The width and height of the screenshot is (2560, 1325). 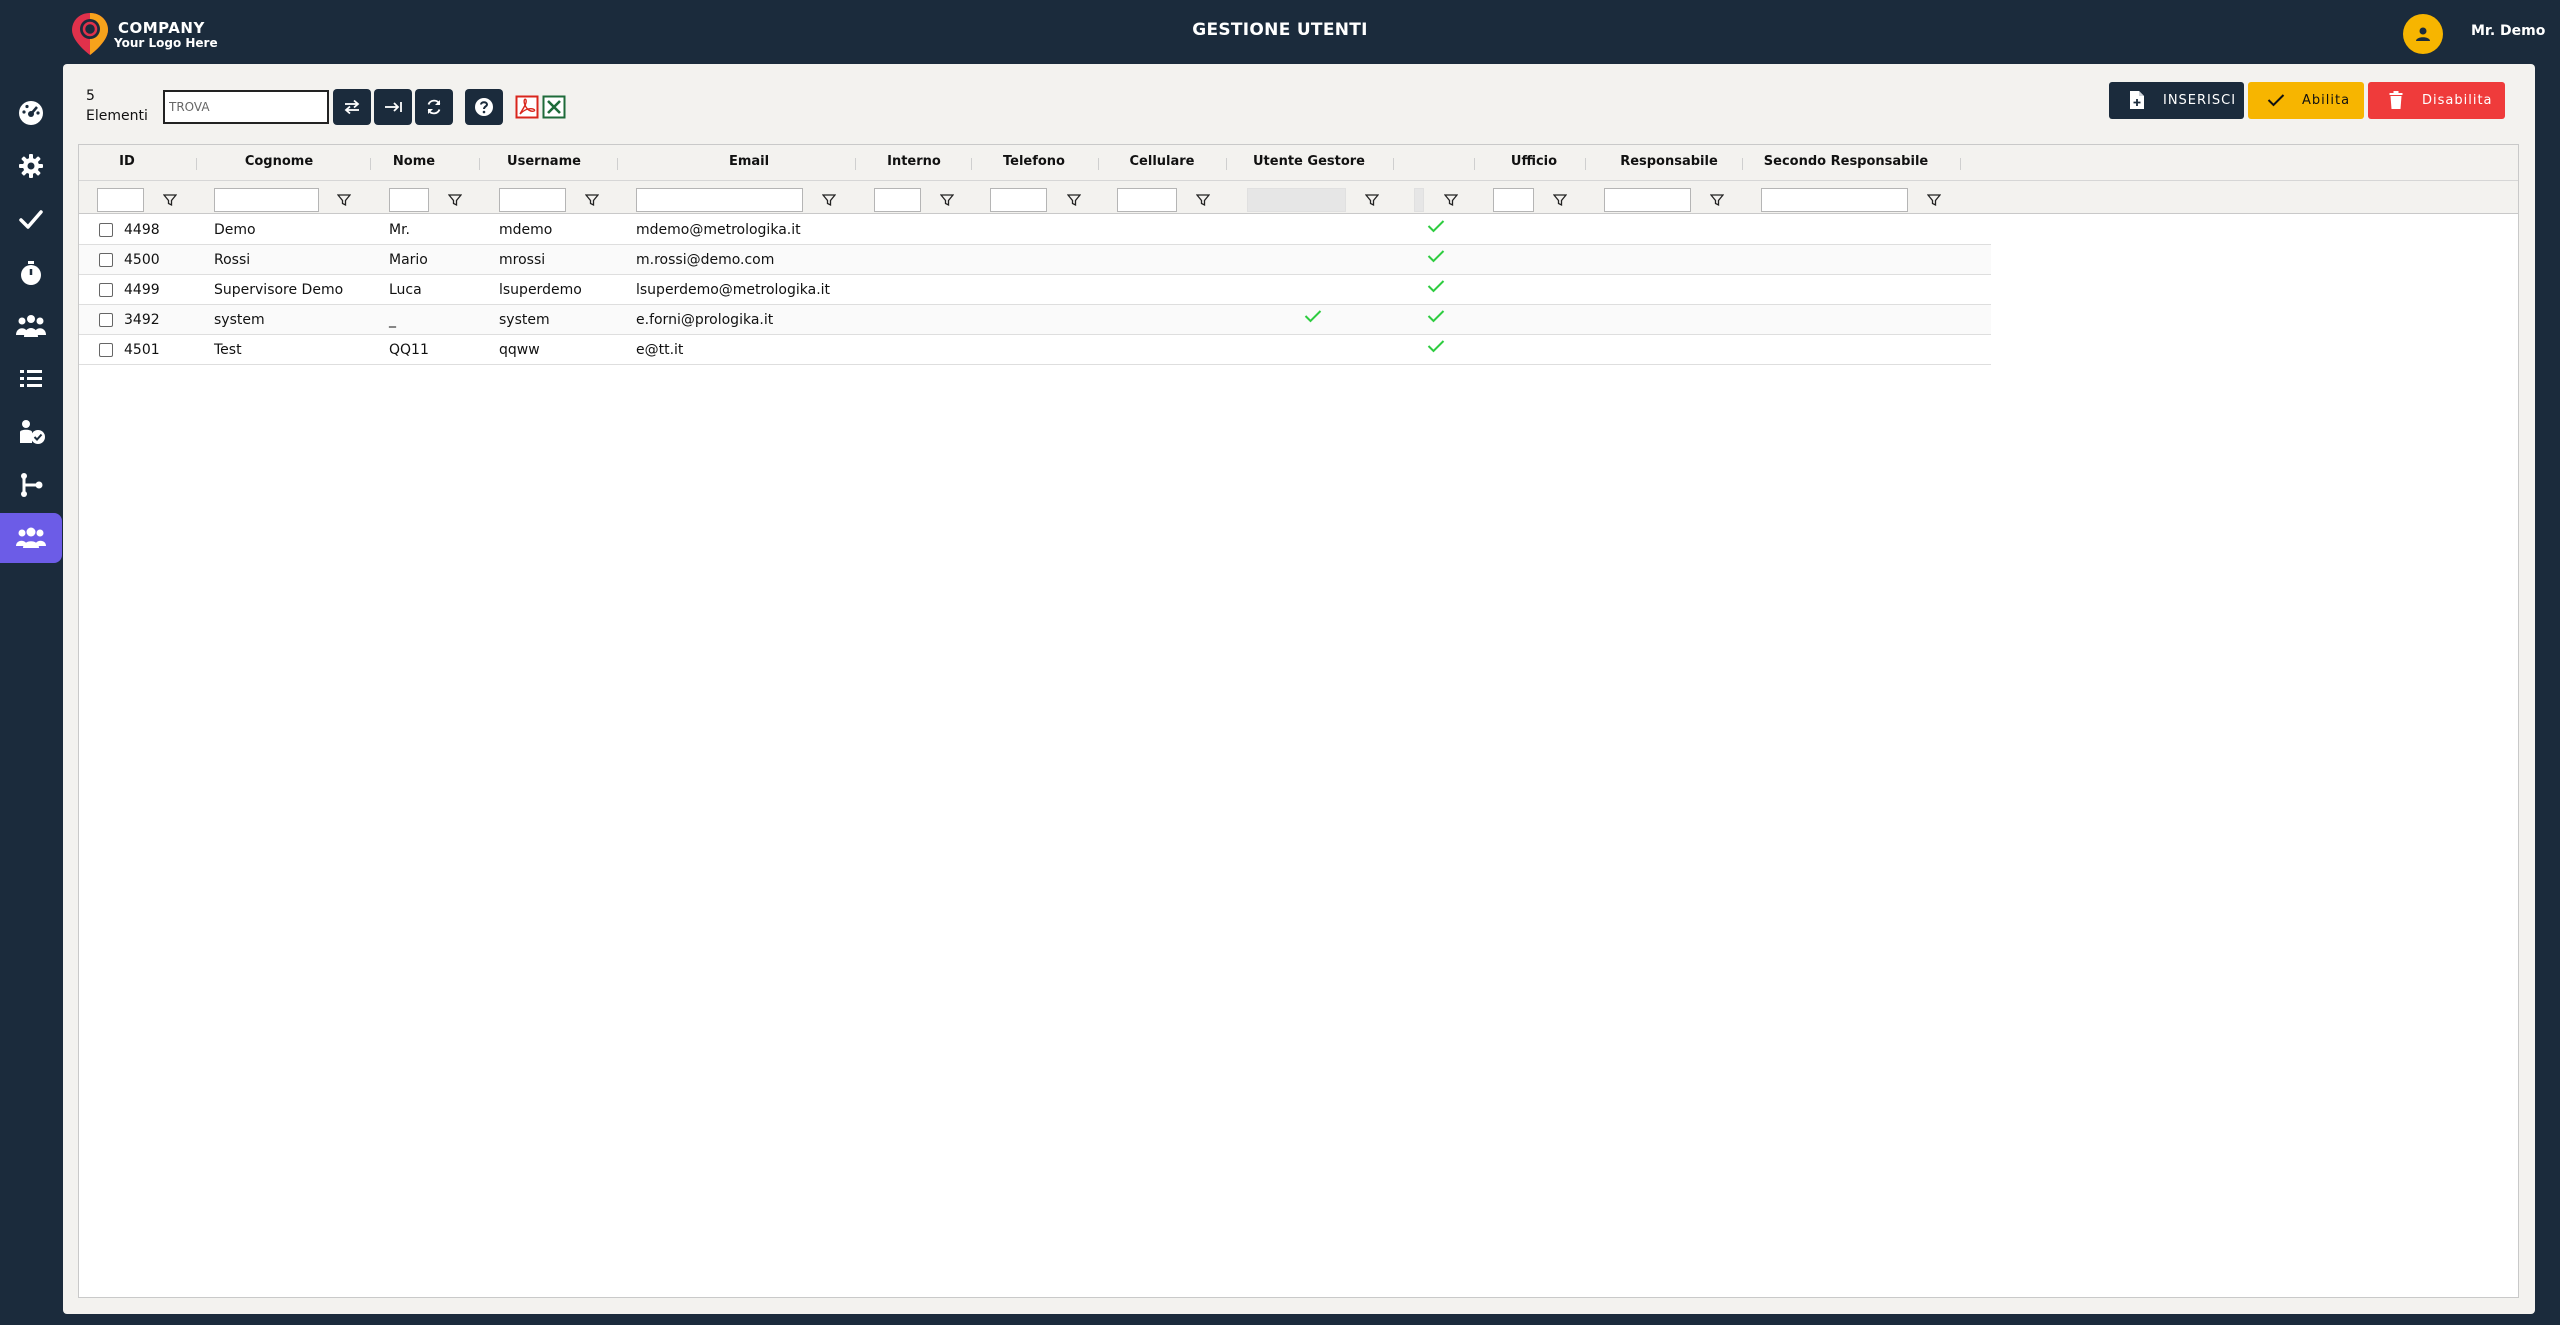 I want to click on sidebar-item-user-approval, so click(x=31, y=432).